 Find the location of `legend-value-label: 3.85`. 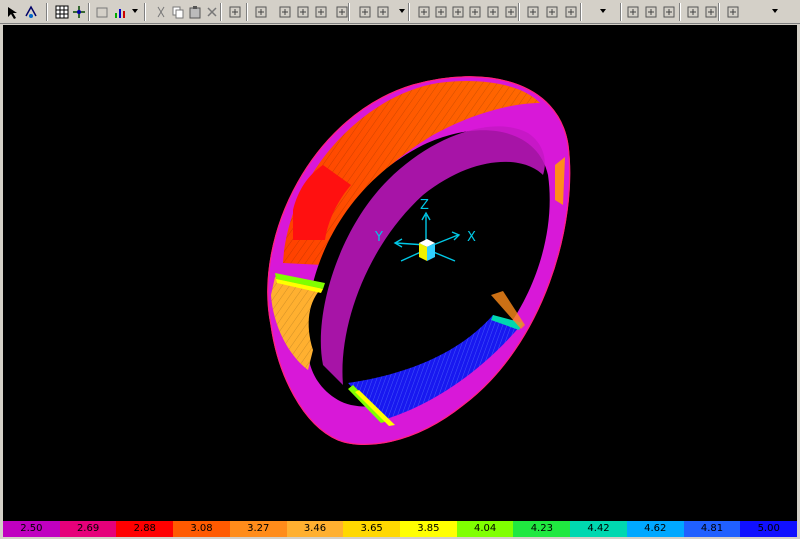

legend-value-label: 3.85 is located at coordinates (428, 528).